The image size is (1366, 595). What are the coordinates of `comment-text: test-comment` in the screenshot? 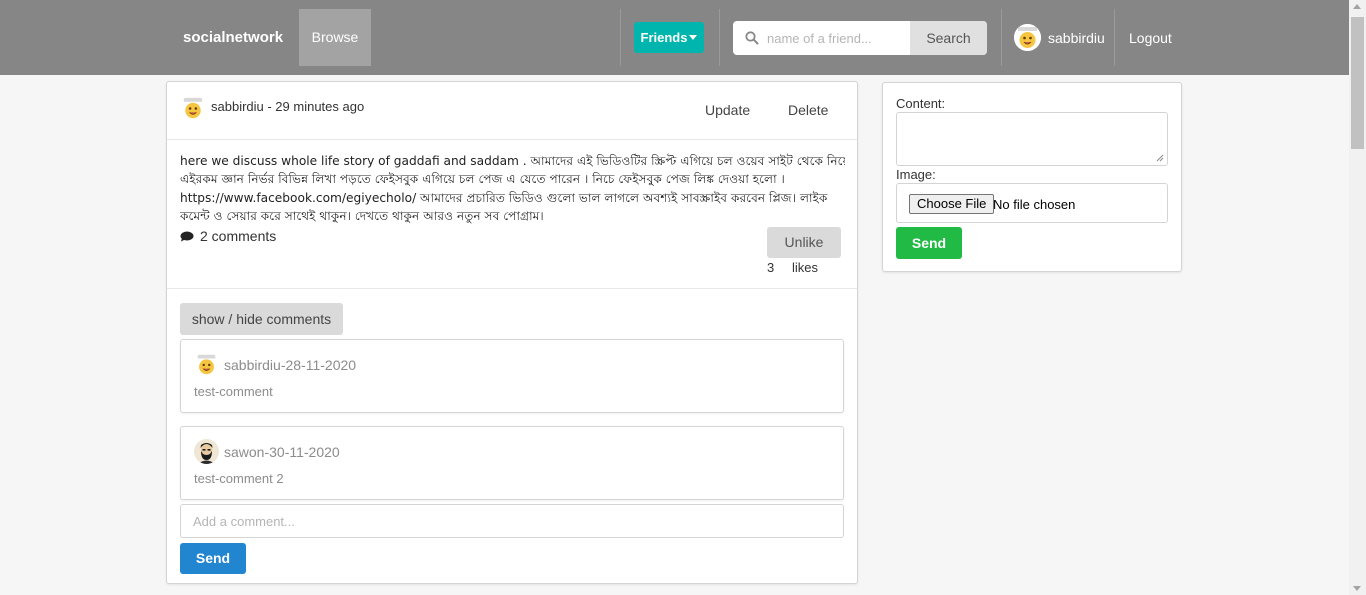 It's located at (233, 391).